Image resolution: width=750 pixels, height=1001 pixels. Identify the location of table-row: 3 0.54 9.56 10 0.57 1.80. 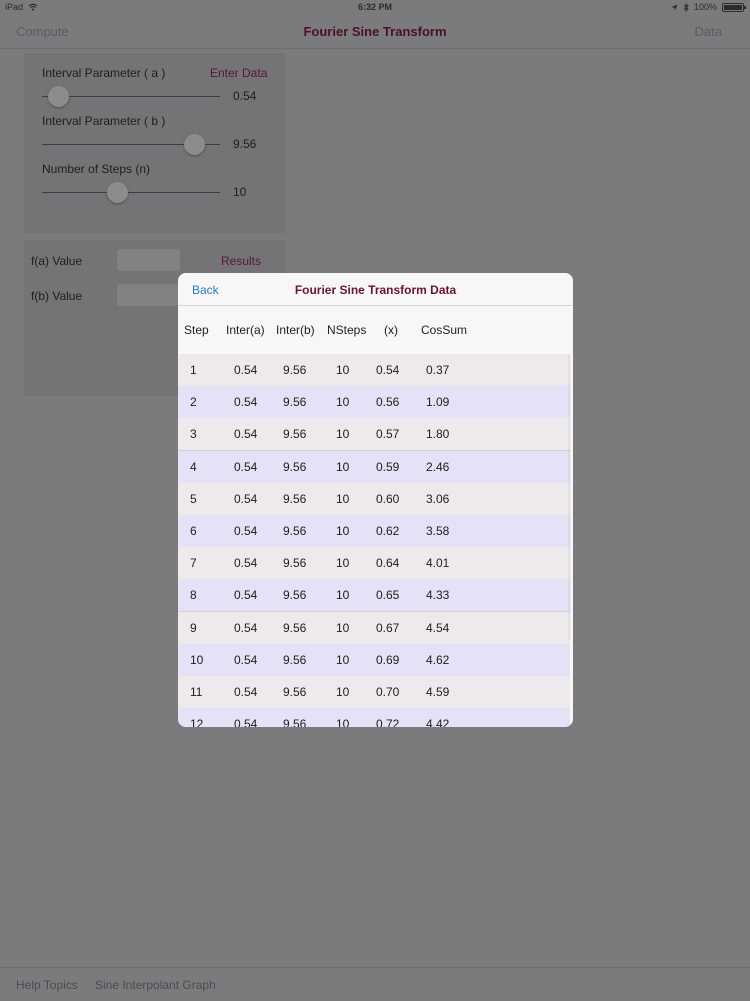
(374, 435).